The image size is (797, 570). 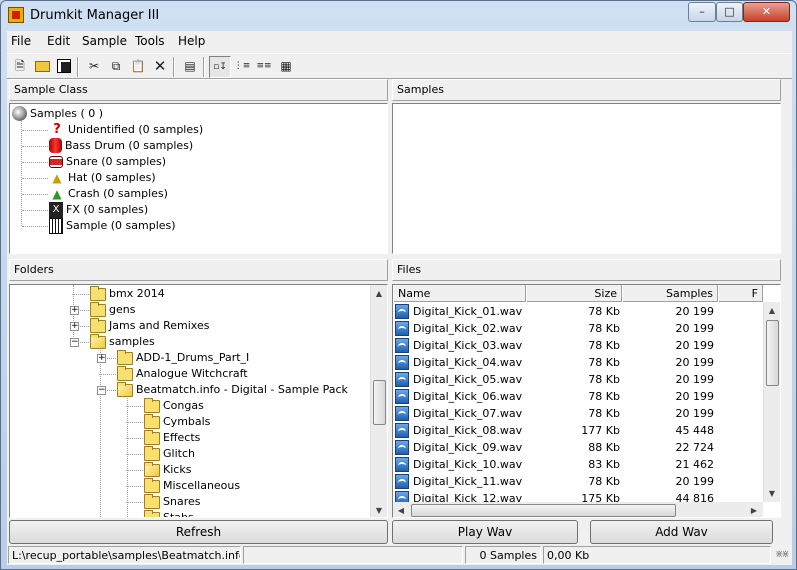 What do you see at coordinates (702, 12) in the screenshot?
I see `minimize-button: –` at bounding box center [702, 12].